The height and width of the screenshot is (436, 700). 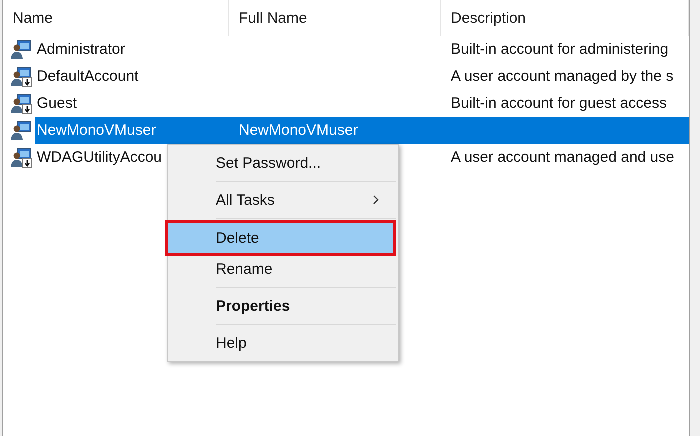 What do you see at coordinates (562, 76) in the screenshot?
I see `description: A user account managed by the s` at bounding box center [562, 76].